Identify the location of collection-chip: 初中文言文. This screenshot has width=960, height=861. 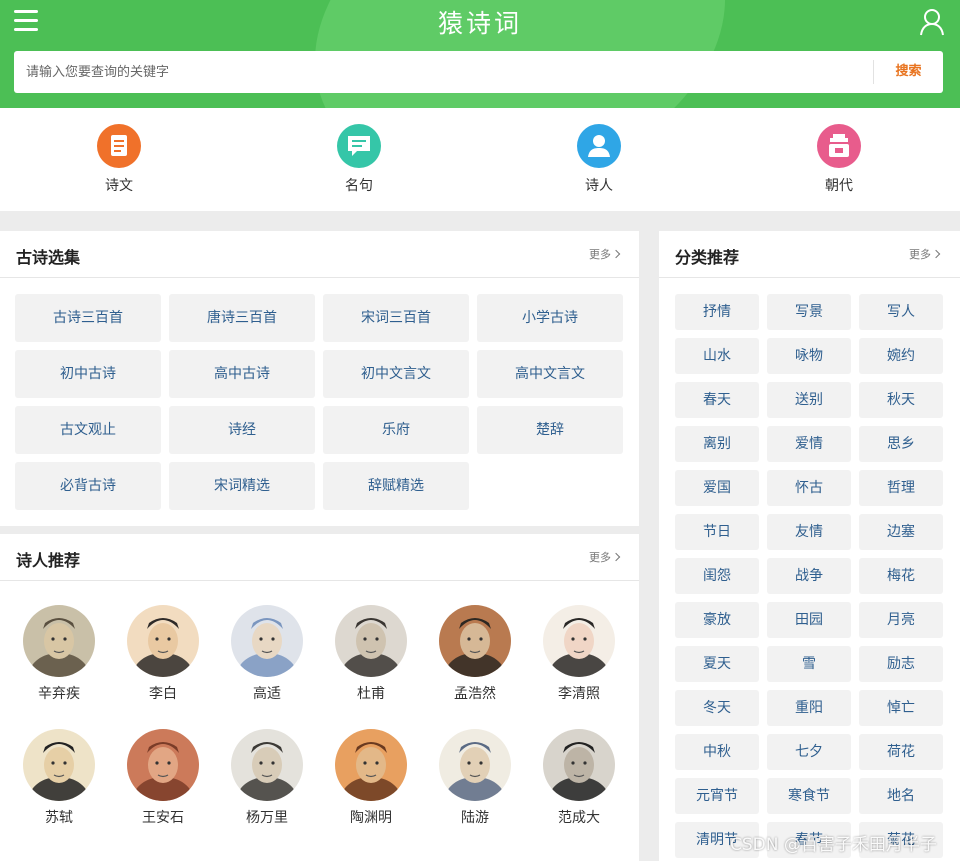
(396, 374).